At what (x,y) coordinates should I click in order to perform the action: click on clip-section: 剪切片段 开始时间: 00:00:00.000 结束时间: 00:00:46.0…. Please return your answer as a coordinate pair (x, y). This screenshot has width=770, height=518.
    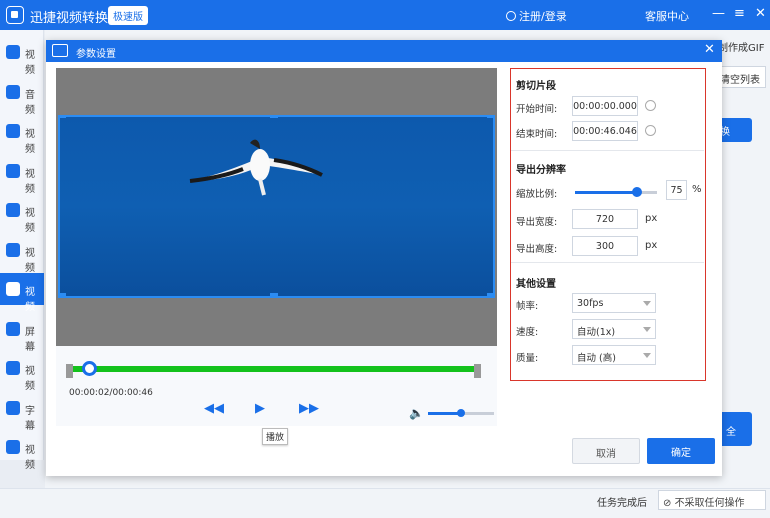
    Looking at the image, I should click on (607, 110).